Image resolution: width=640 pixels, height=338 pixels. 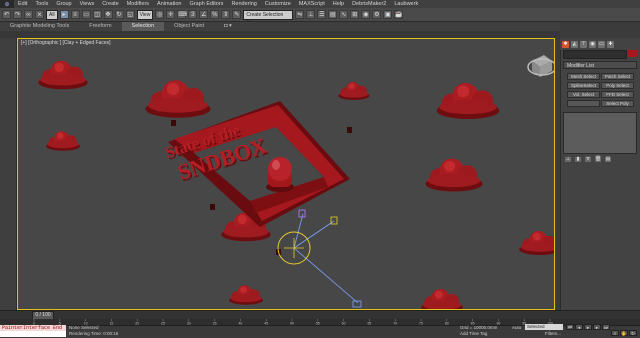 What do you see at coordinates (130, 14) in the screenshot?
I see `select-scale-icon: ◱` at bounding box center [130, 14].